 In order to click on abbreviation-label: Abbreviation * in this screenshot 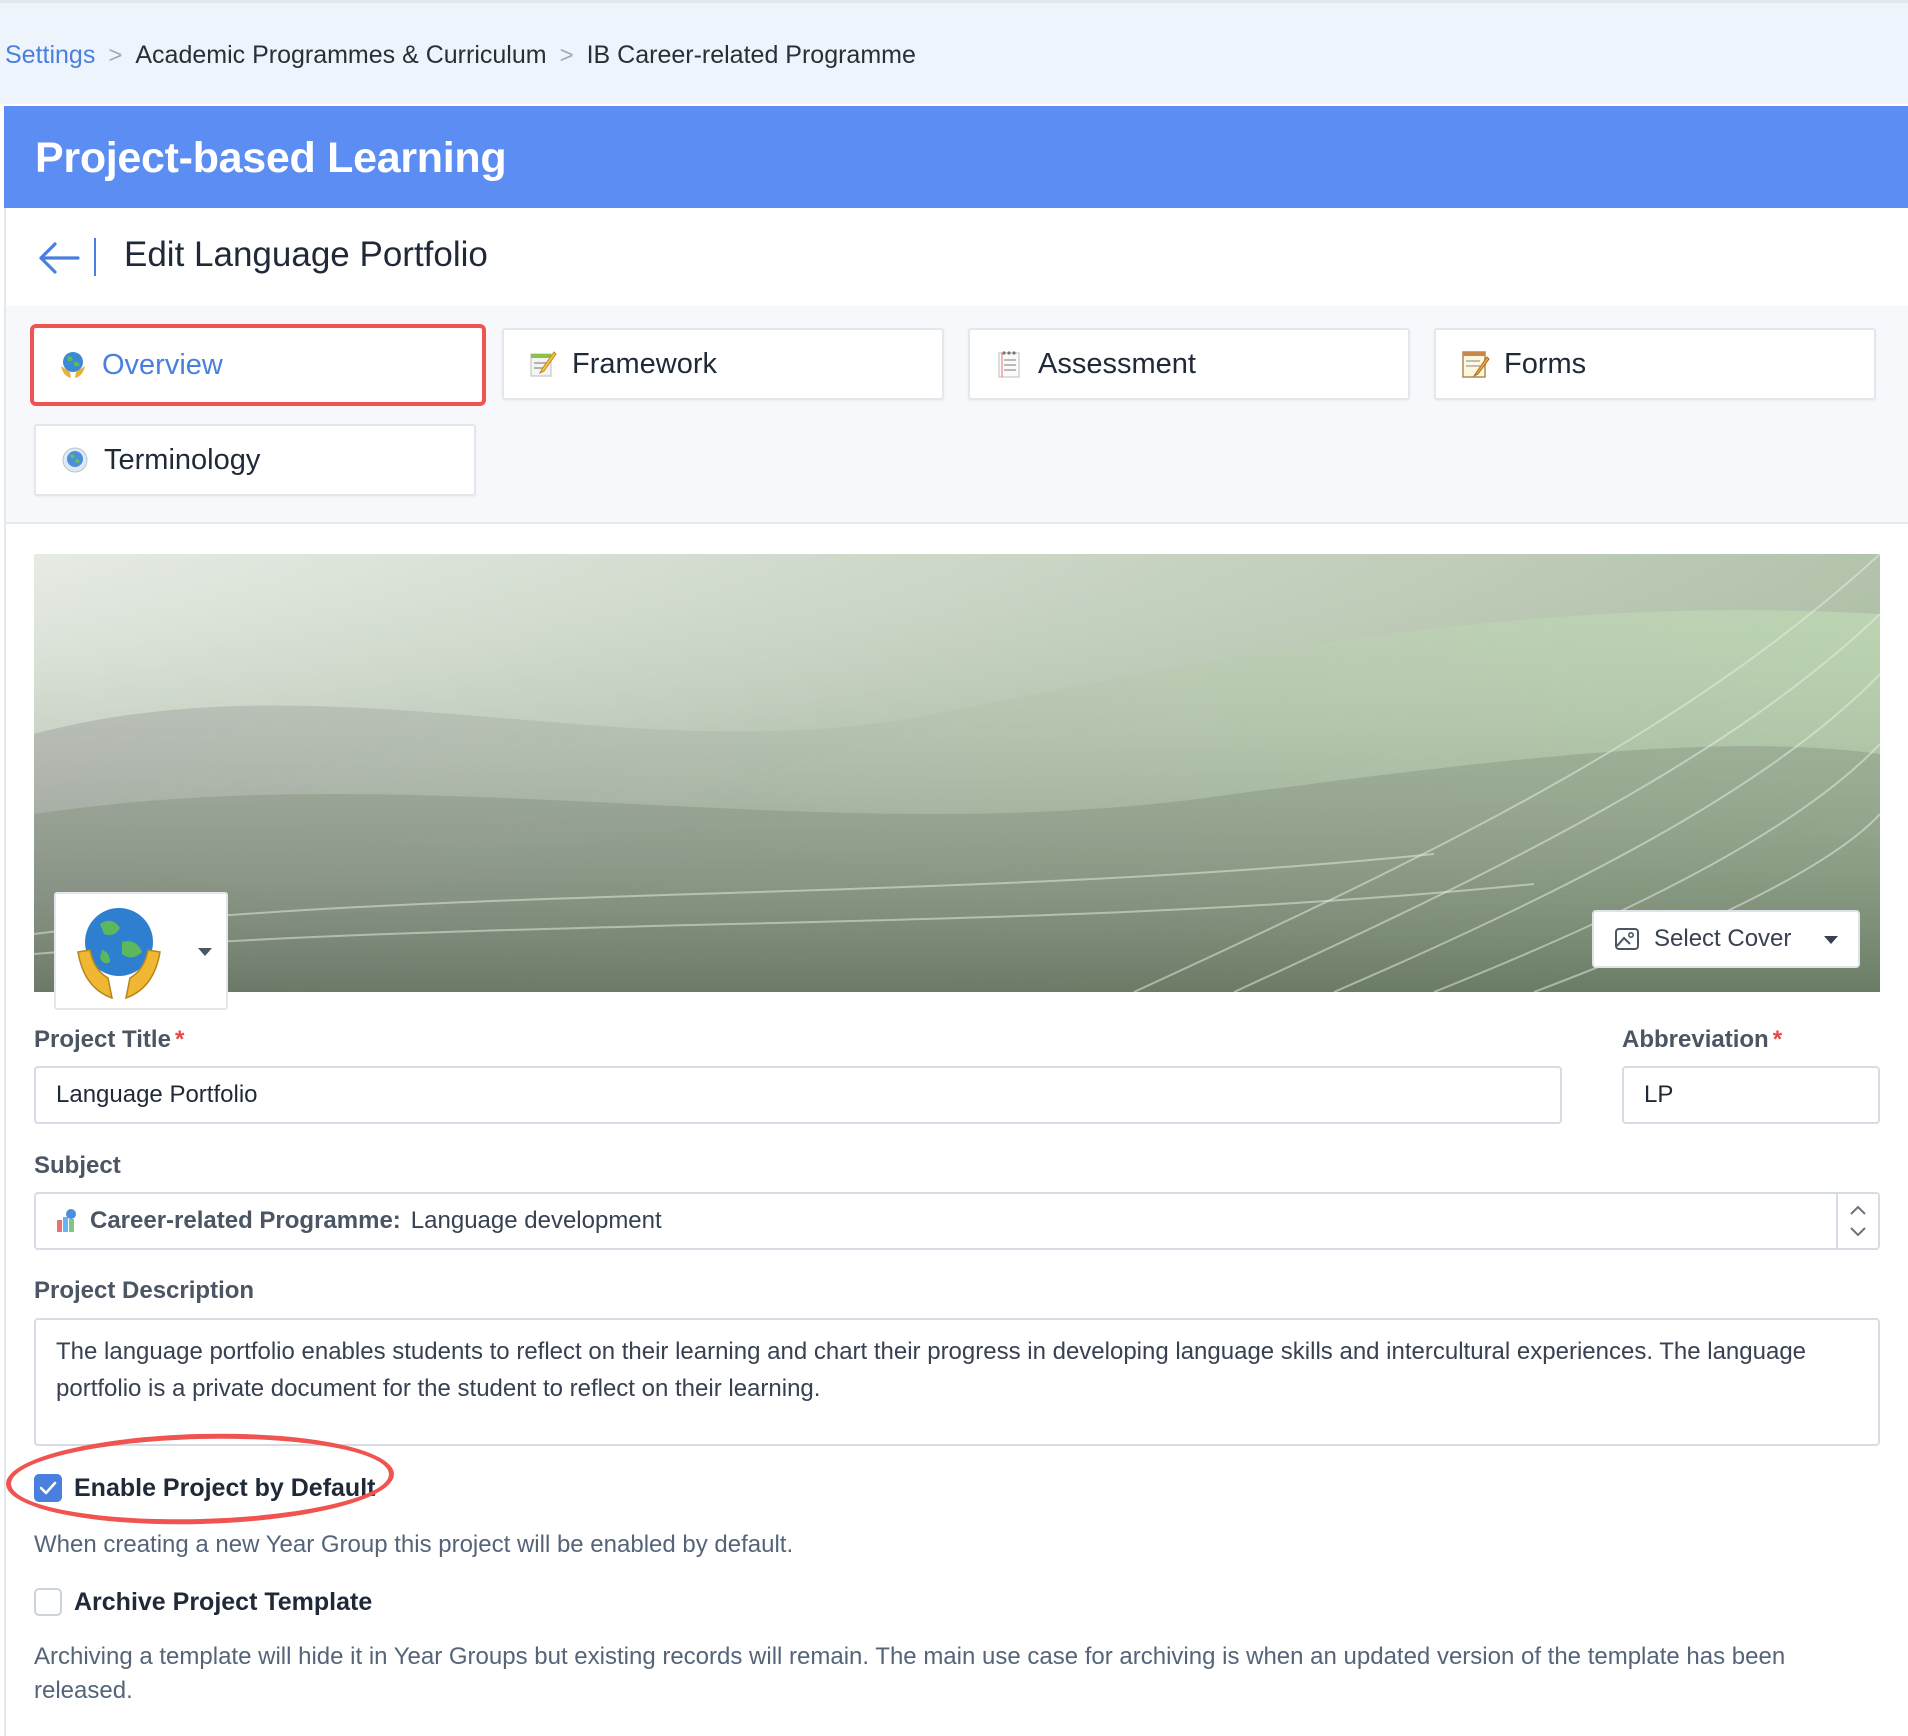, I will do `click(1702, 1040)`.